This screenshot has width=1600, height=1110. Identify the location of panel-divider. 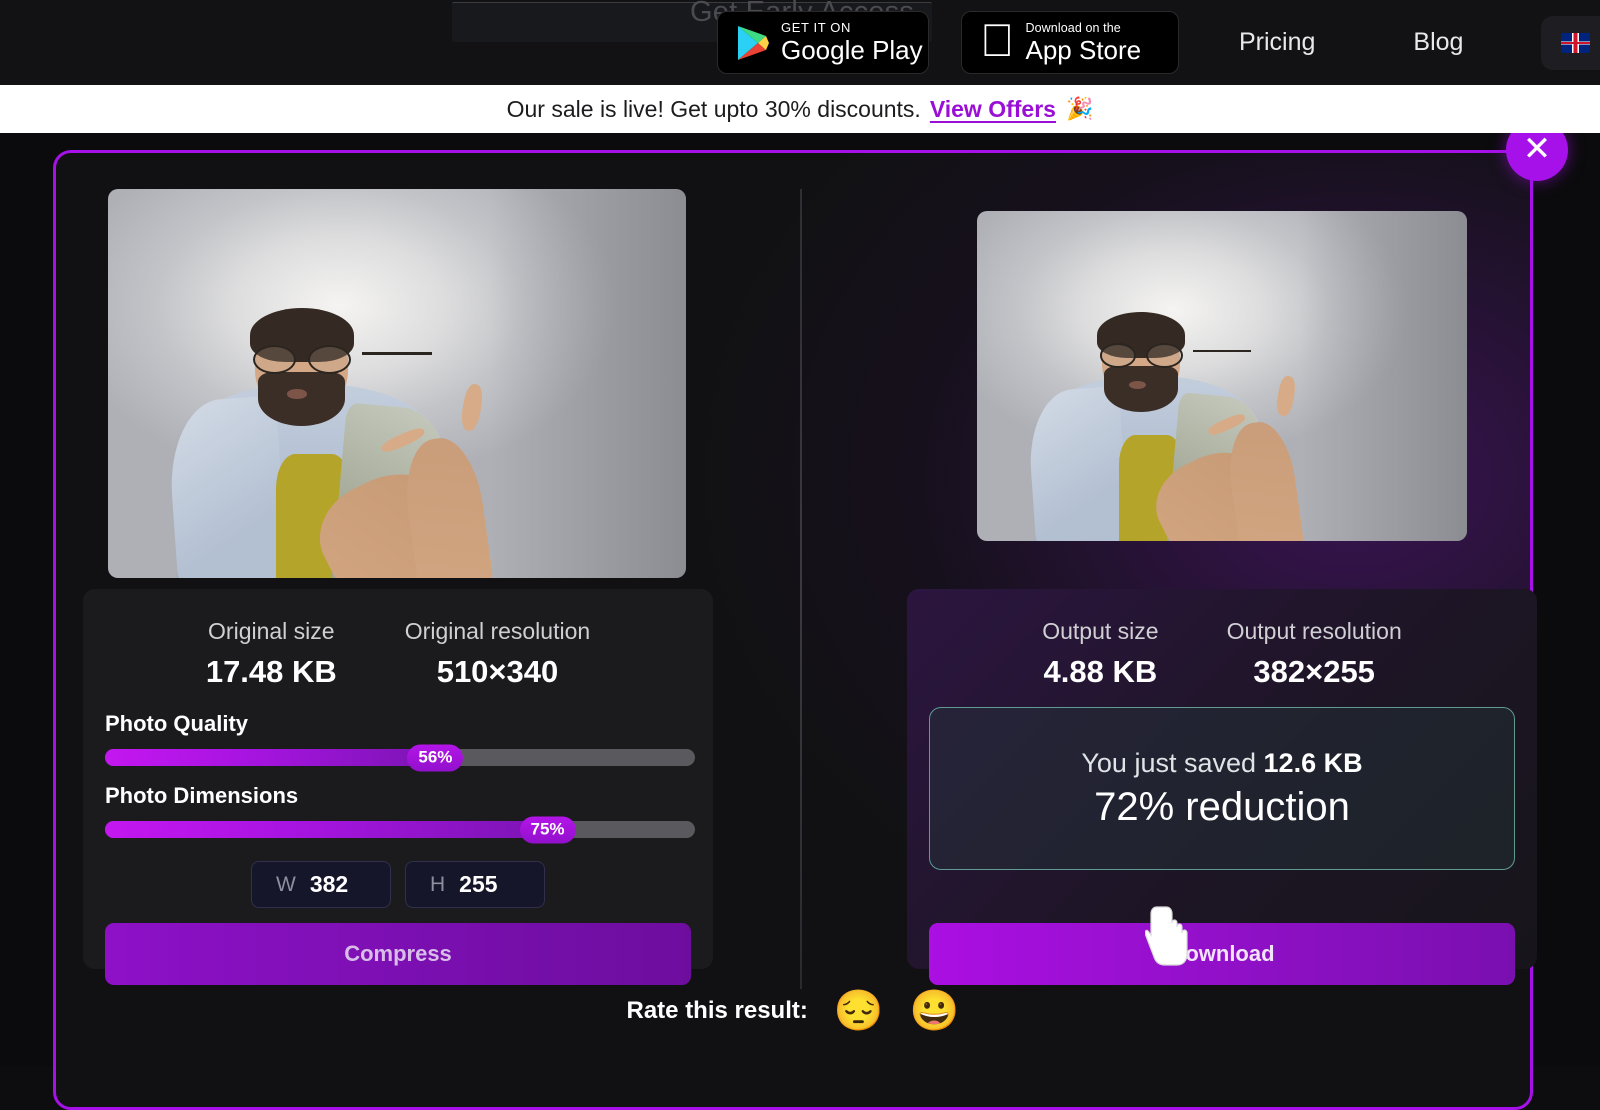
(801, 589).